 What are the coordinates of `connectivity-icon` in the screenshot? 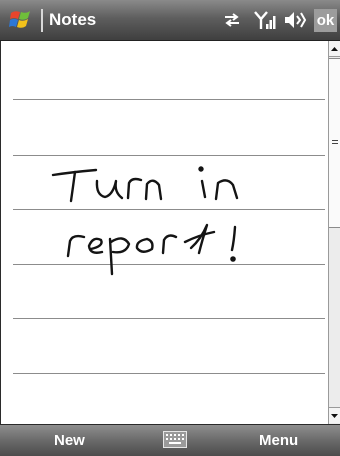 It's located at (232, 20).